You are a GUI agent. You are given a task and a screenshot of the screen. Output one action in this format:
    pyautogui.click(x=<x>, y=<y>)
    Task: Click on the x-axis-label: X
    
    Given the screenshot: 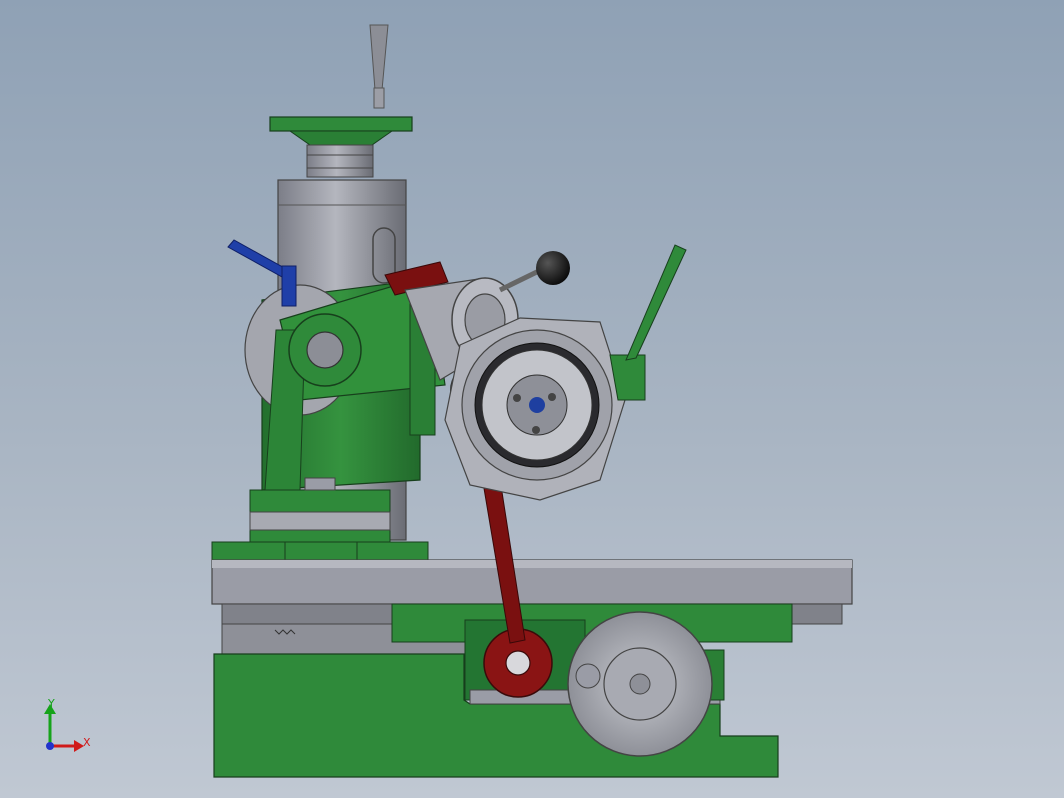 What is the action you would take?
    pyautogui.click(x=87, y=742)
    